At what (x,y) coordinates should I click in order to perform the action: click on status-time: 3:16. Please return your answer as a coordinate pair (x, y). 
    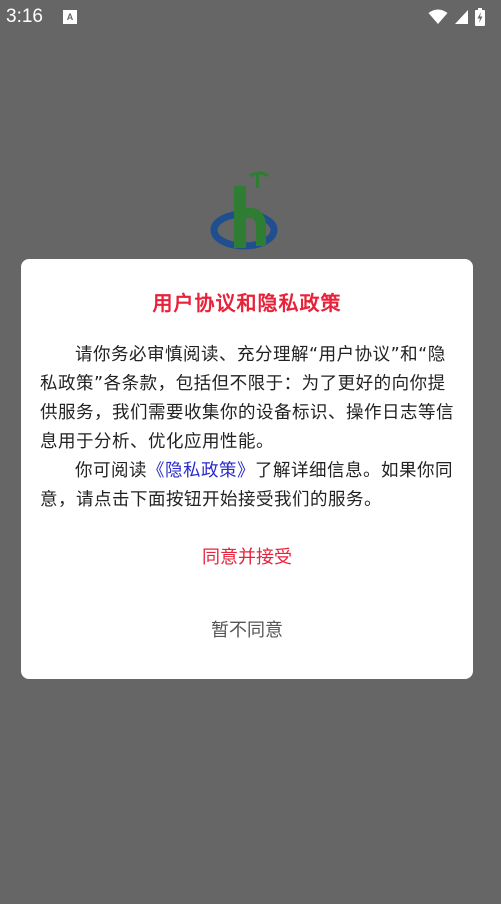
    Looking at the image, I should click on (24, 16).